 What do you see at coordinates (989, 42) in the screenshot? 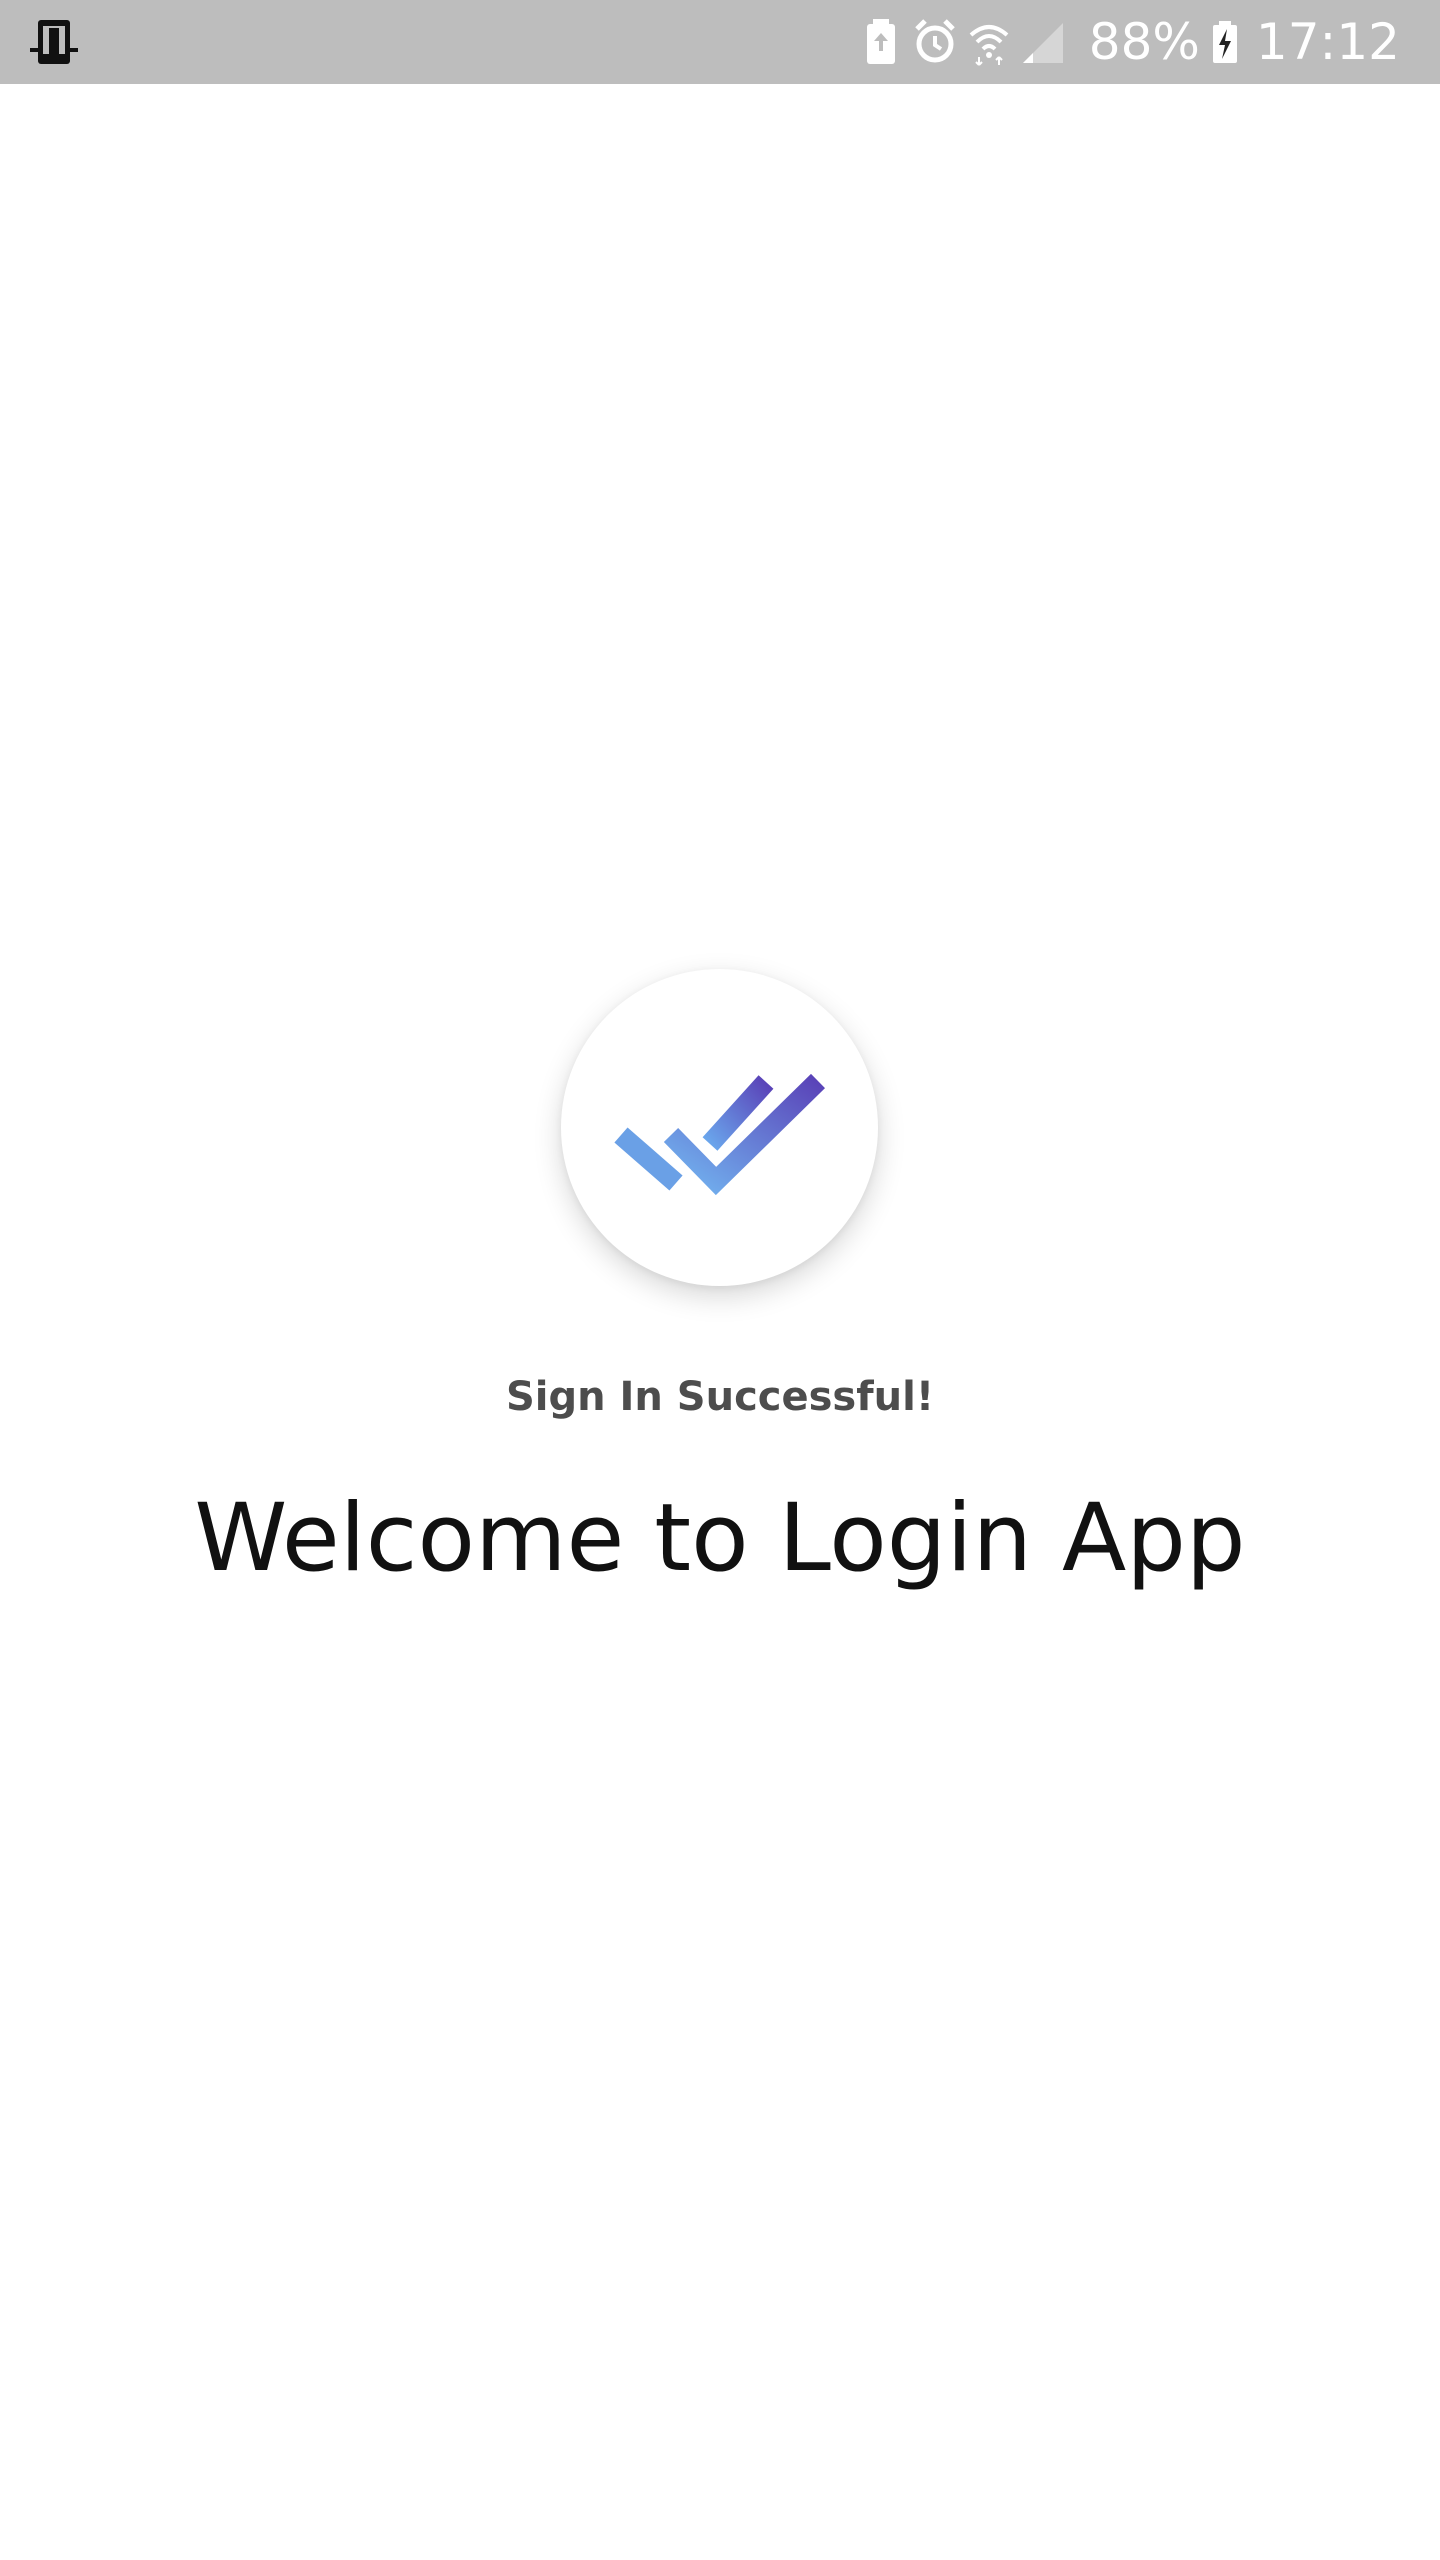
I see `wifi-icon` at bounding box center [989, 42].